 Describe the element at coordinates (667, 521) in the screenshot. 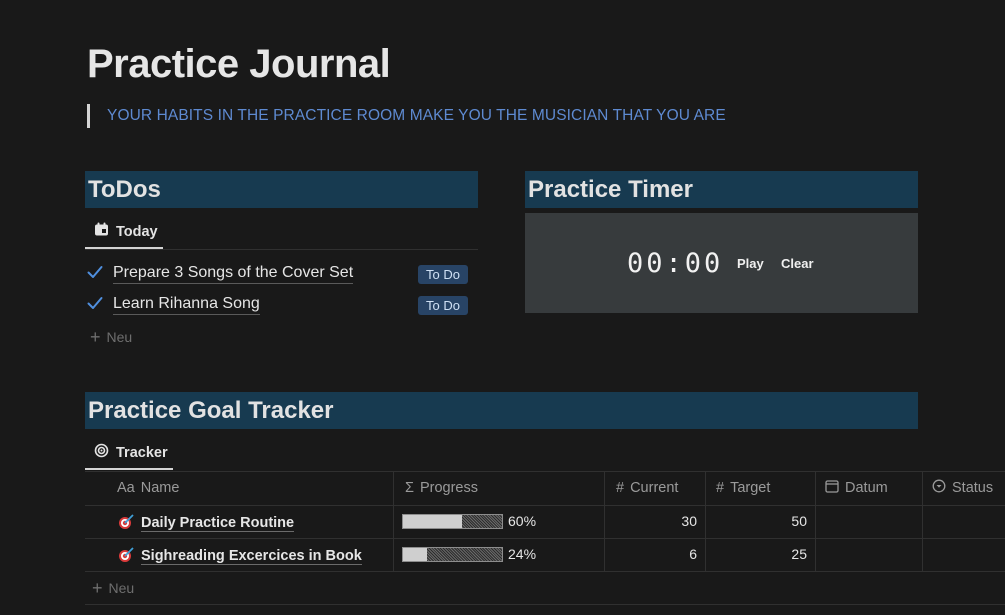

I see `current-value: 30` at that location.